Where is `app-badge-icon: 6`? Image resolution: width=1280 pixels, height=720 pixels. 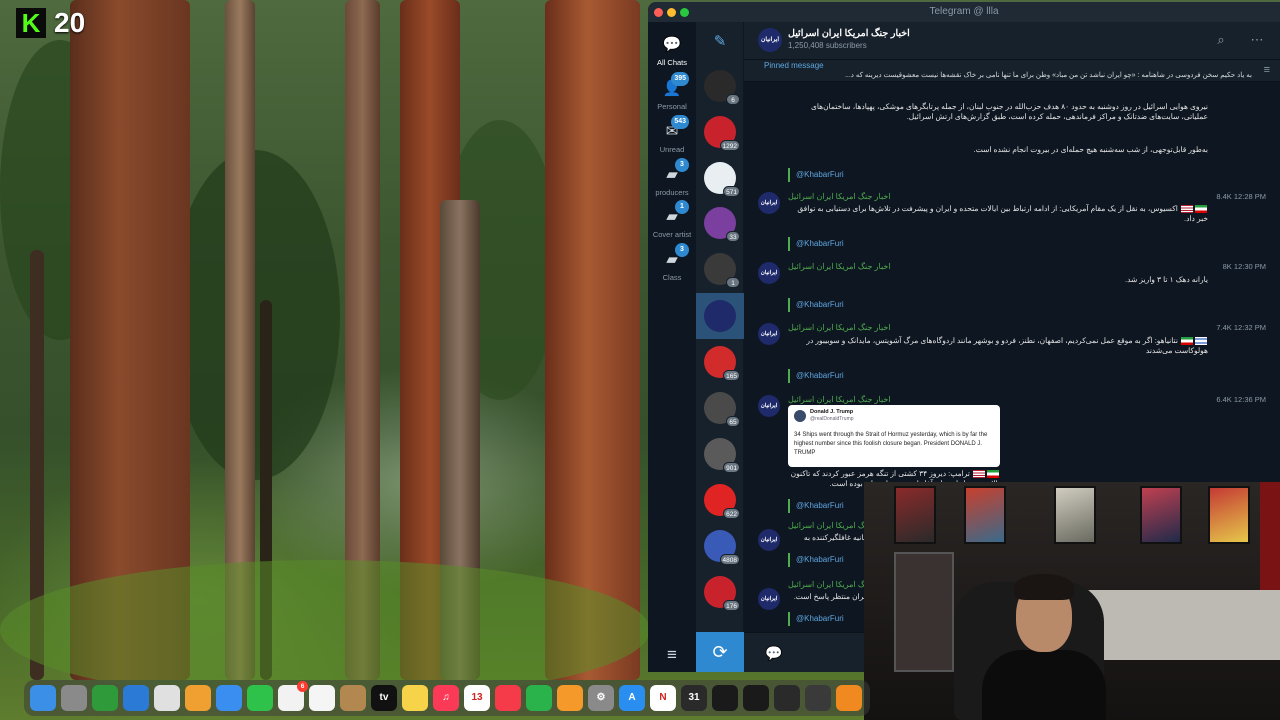 app-badge-icon: 6 is located at coordinates (293, 696).